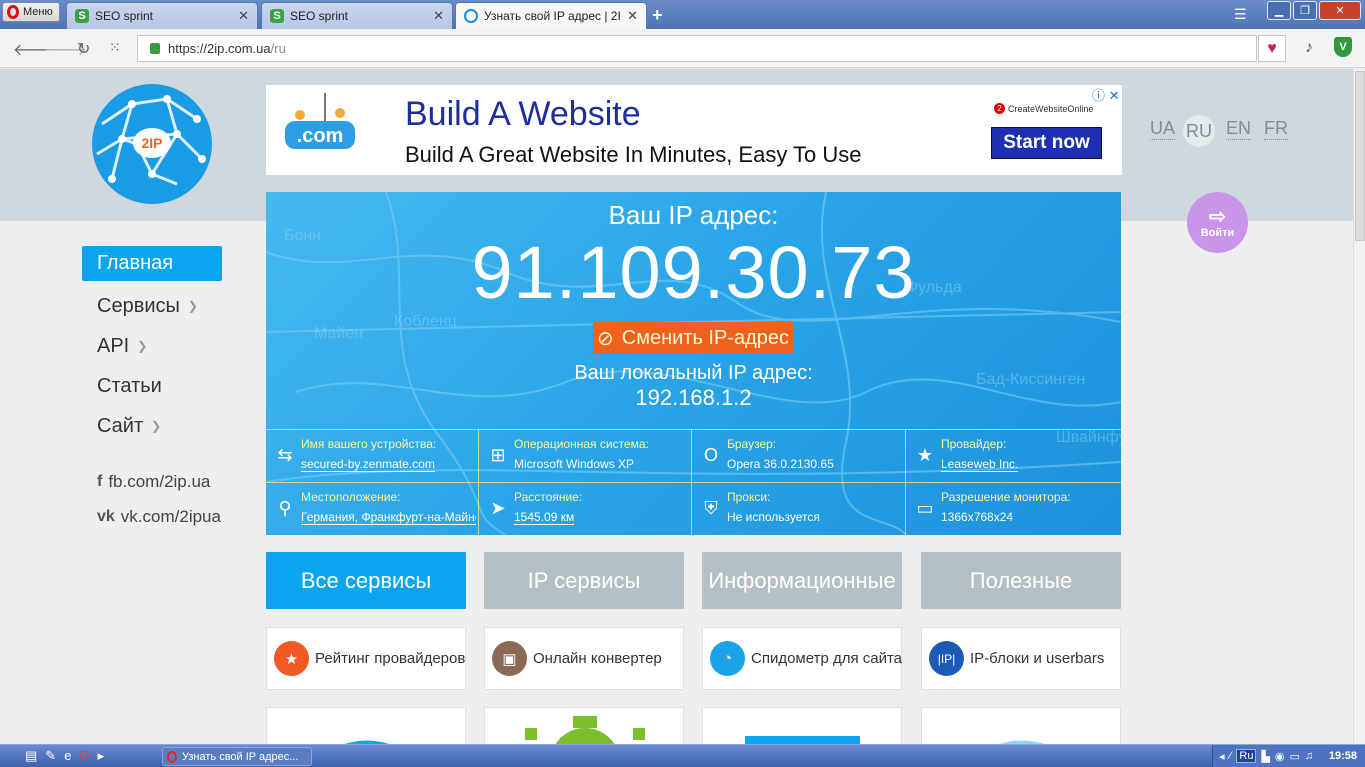 The height and width of the screenshot is (767, 1365). I want to click on url-host: https://2ip.com.ua, so click(219, 48).